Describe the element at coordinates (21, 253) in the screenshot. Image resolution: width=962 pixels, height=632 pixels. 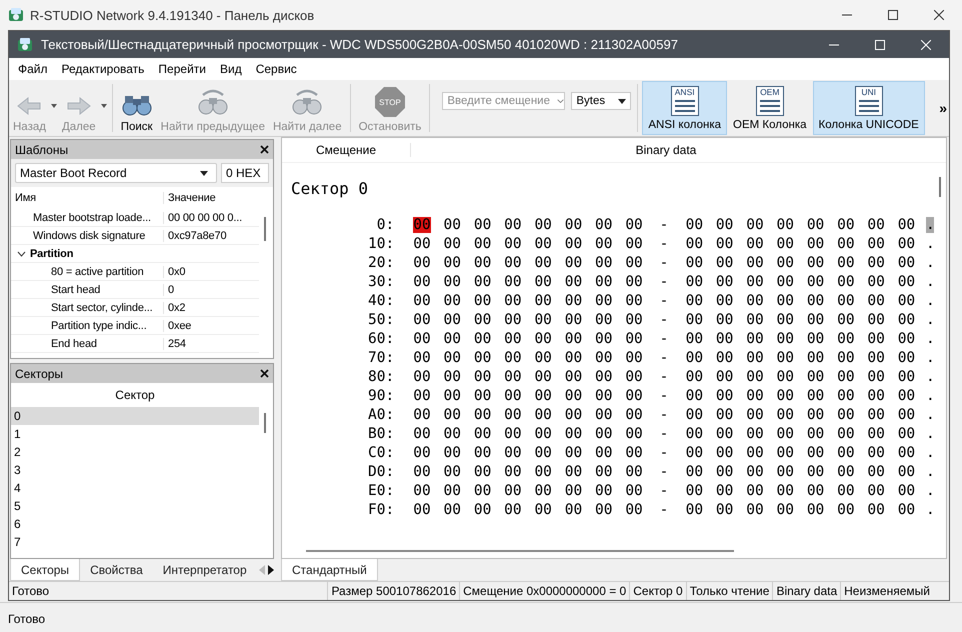
I see `chevron-icon` at that location.